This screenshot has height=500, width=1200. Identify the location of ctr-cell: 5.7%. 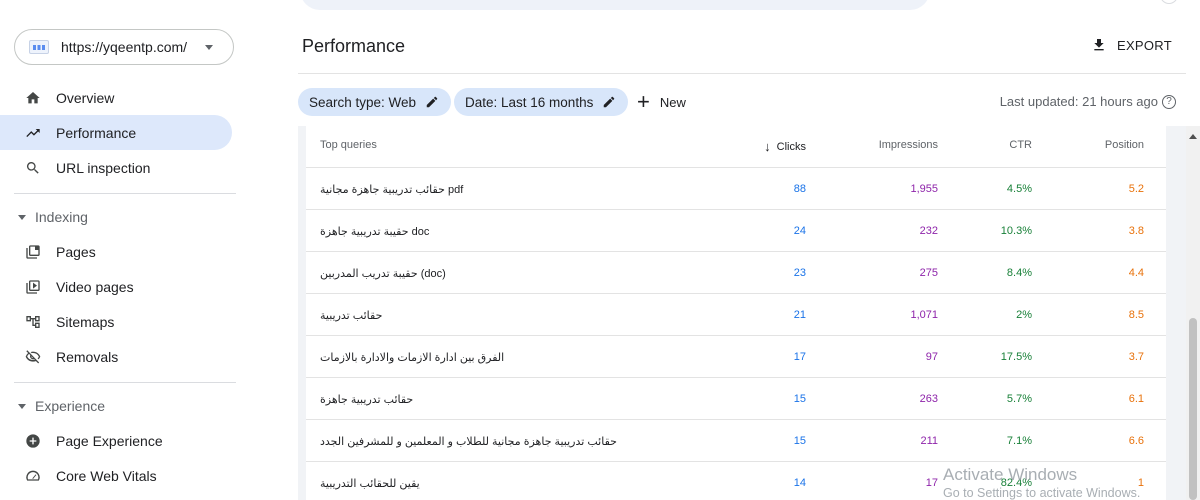
(1019, 399).